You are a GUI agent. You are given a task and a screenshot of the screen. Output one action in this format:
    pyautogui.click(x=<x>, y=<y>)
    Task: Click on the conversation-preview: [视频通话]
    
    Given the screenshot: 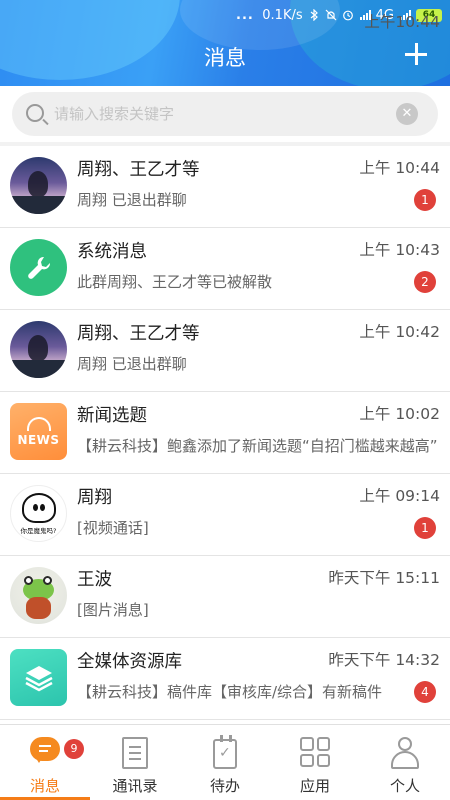 What is the action you would take?
    pyautogui.click(x=113, y=528)
    